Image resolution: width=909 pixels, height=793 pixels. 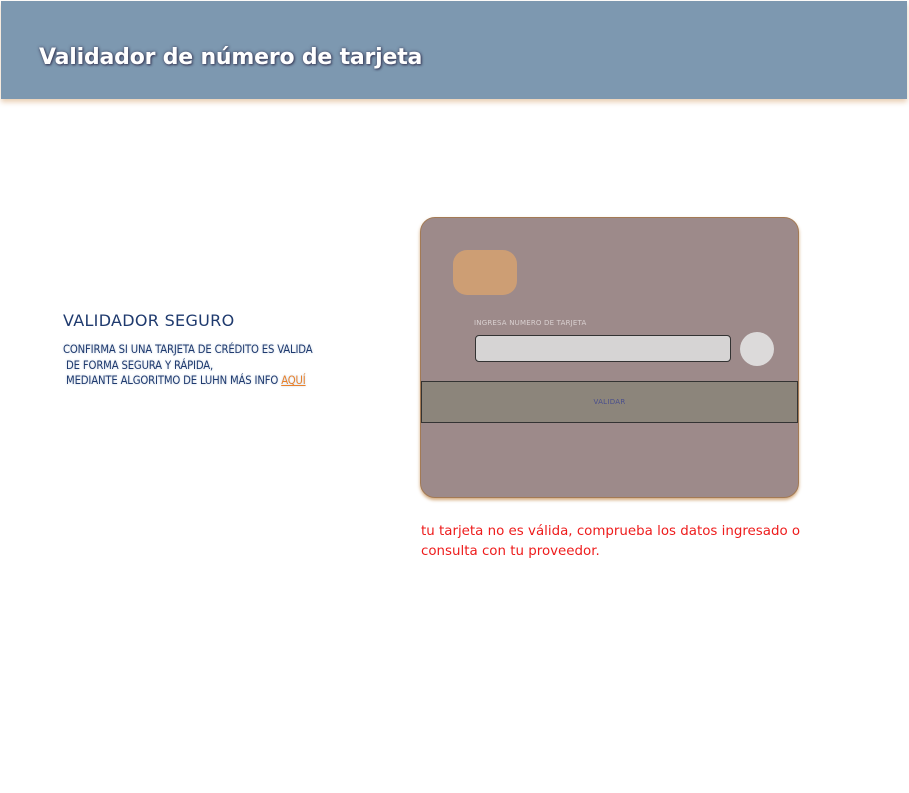 I want to click on card-logo-circle-icon, so click(x=757, y=349).